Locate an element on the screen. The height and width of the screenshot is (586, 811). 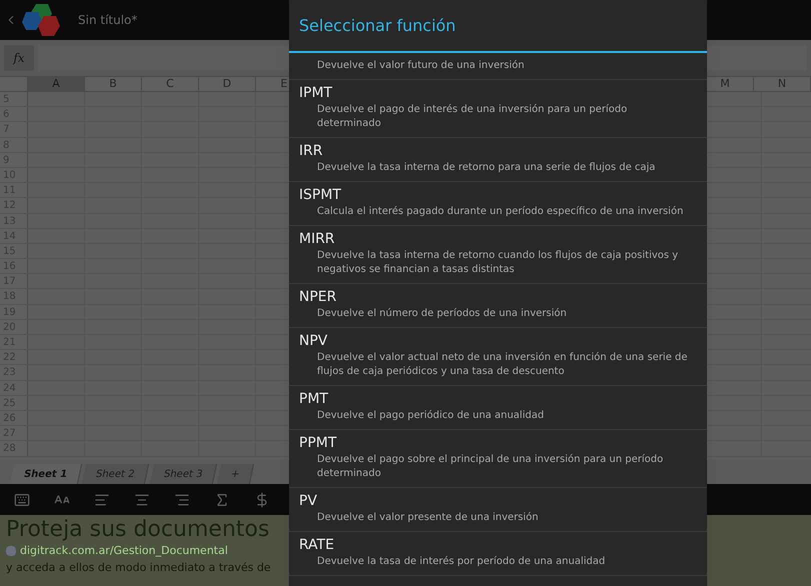
function-description: Devuelve la tasa de interés por período de una anualidad is located at coordinates (461, 562).